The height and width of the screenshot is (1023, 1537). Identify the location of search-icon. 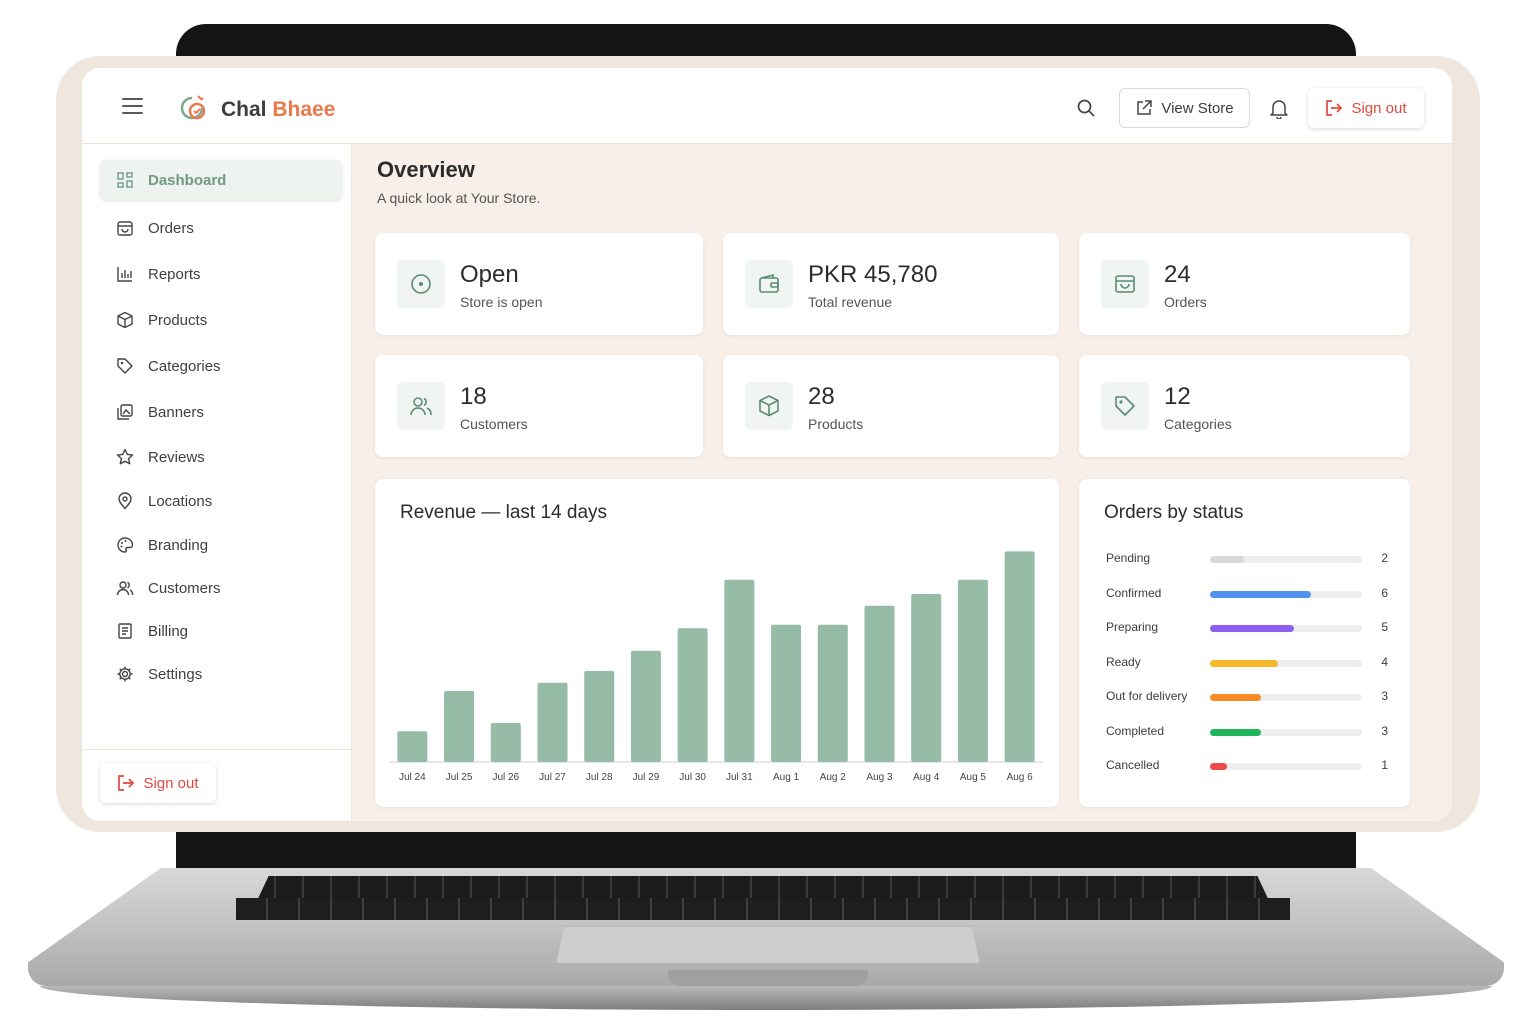
(1086, 108).